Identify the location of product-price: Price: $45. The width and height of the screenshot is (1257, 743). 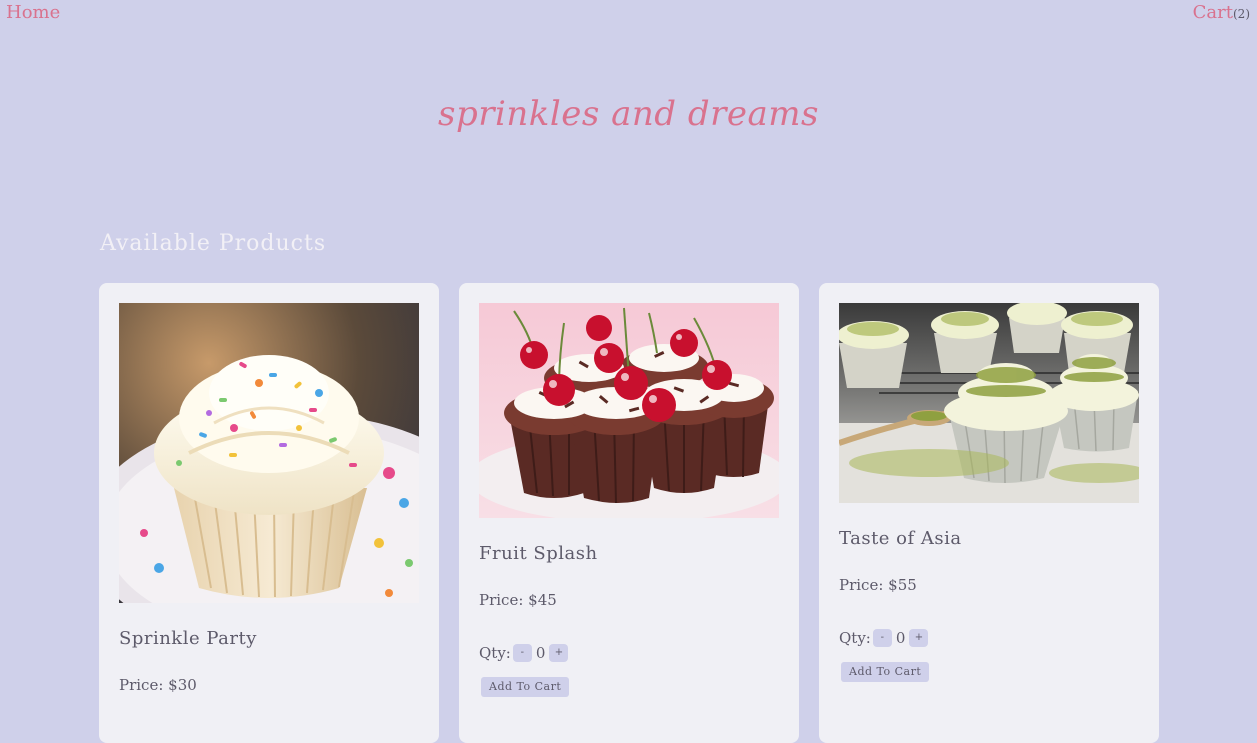
(518, 600).